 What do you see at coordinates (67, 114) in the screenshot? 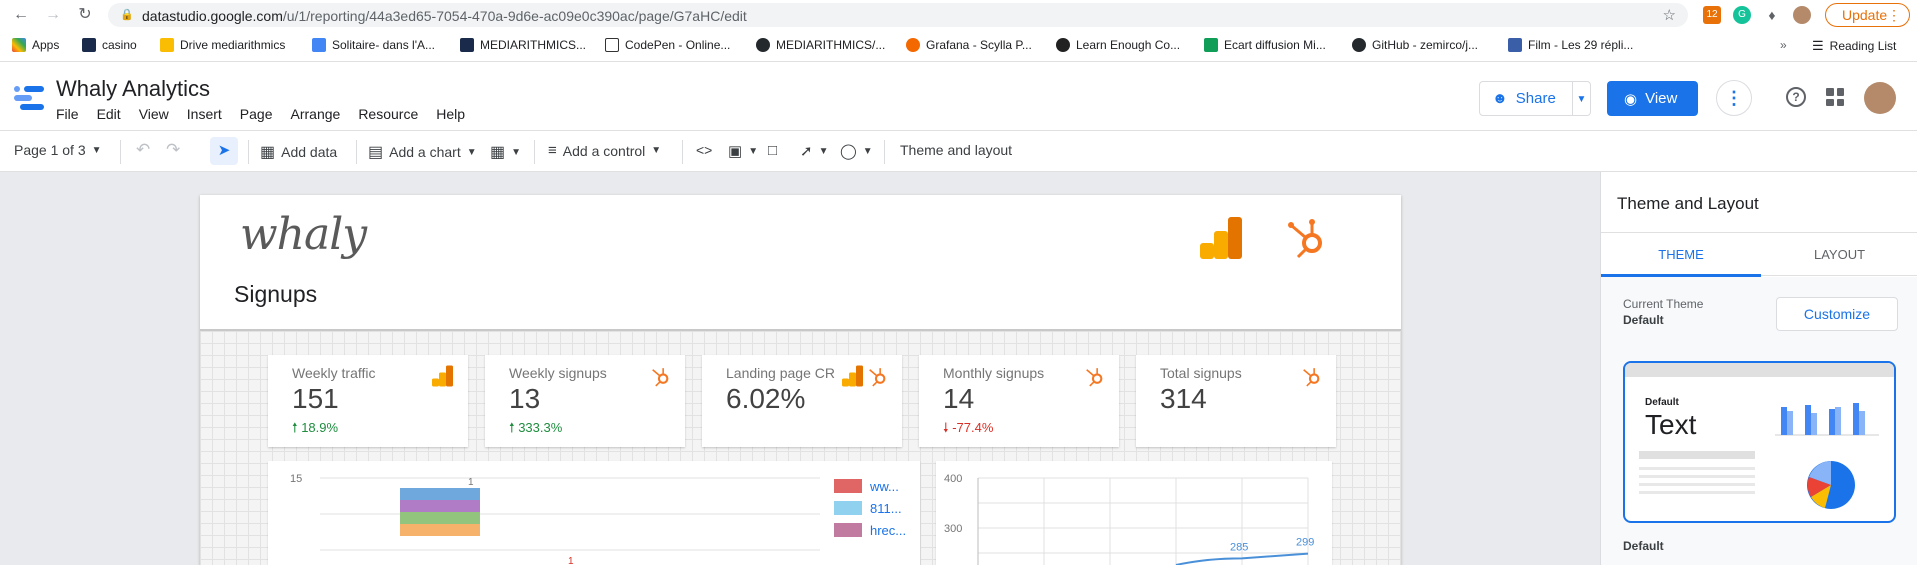
I see `menu-file: File` at bounding box center [67, 114].